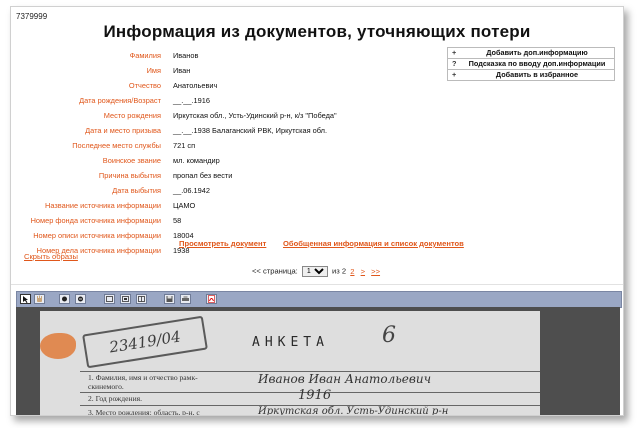  Describe the element at coordinates (58, 346) in the screenshot. I see `scan-mark` at that location.